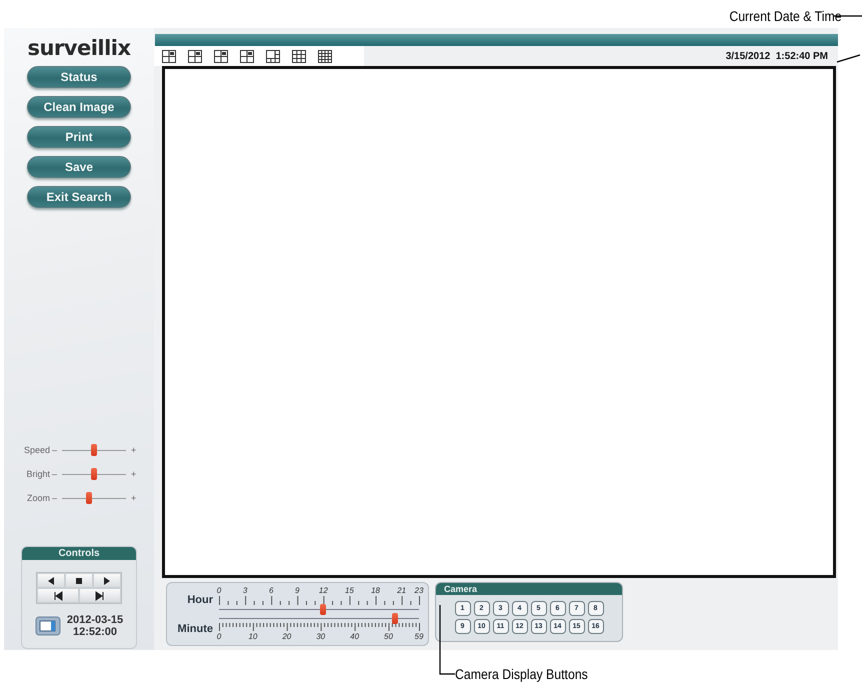 The height and width of the screenshot is (688, 862). What do you see at coordinates (355, 636) in the screenshot?
I see `tick-label: 40` at bounding box center [355, 636].